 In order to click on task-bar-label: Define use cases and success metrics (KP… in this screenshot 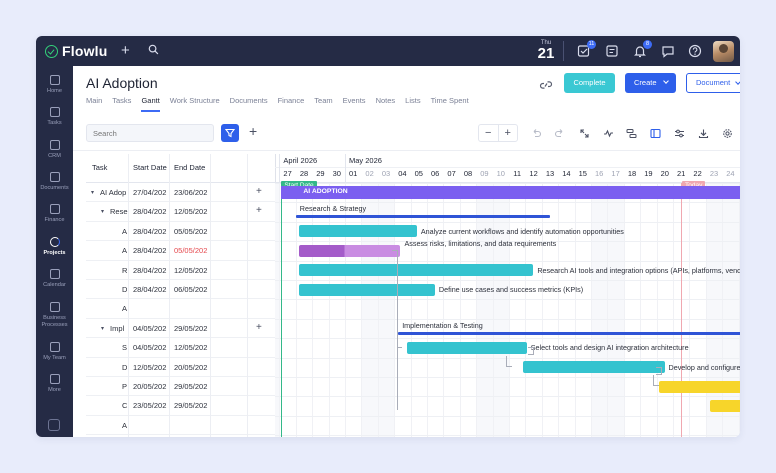, I will do `click(511, 289)`.